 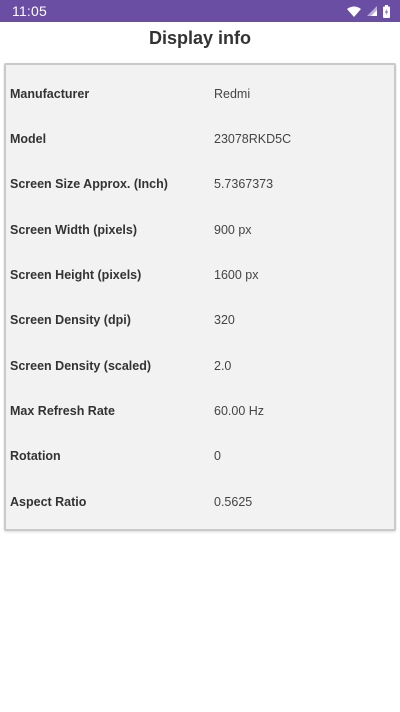 What do you see at coordinates (28, 138) in the screenshot?
I see `info-label: Model` at bounding box center [28, 138].